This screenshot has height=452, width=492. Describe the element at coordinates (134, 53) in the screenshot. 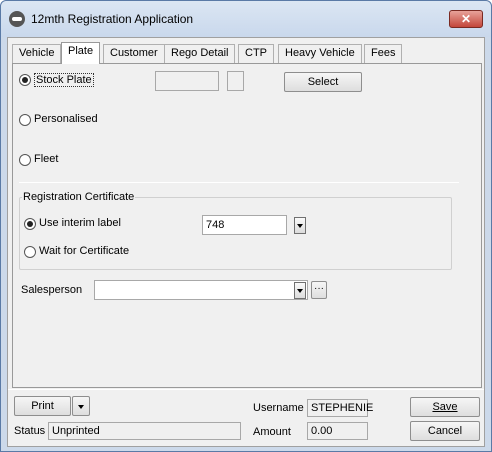

I see `tab-customer: Customer` at that location.